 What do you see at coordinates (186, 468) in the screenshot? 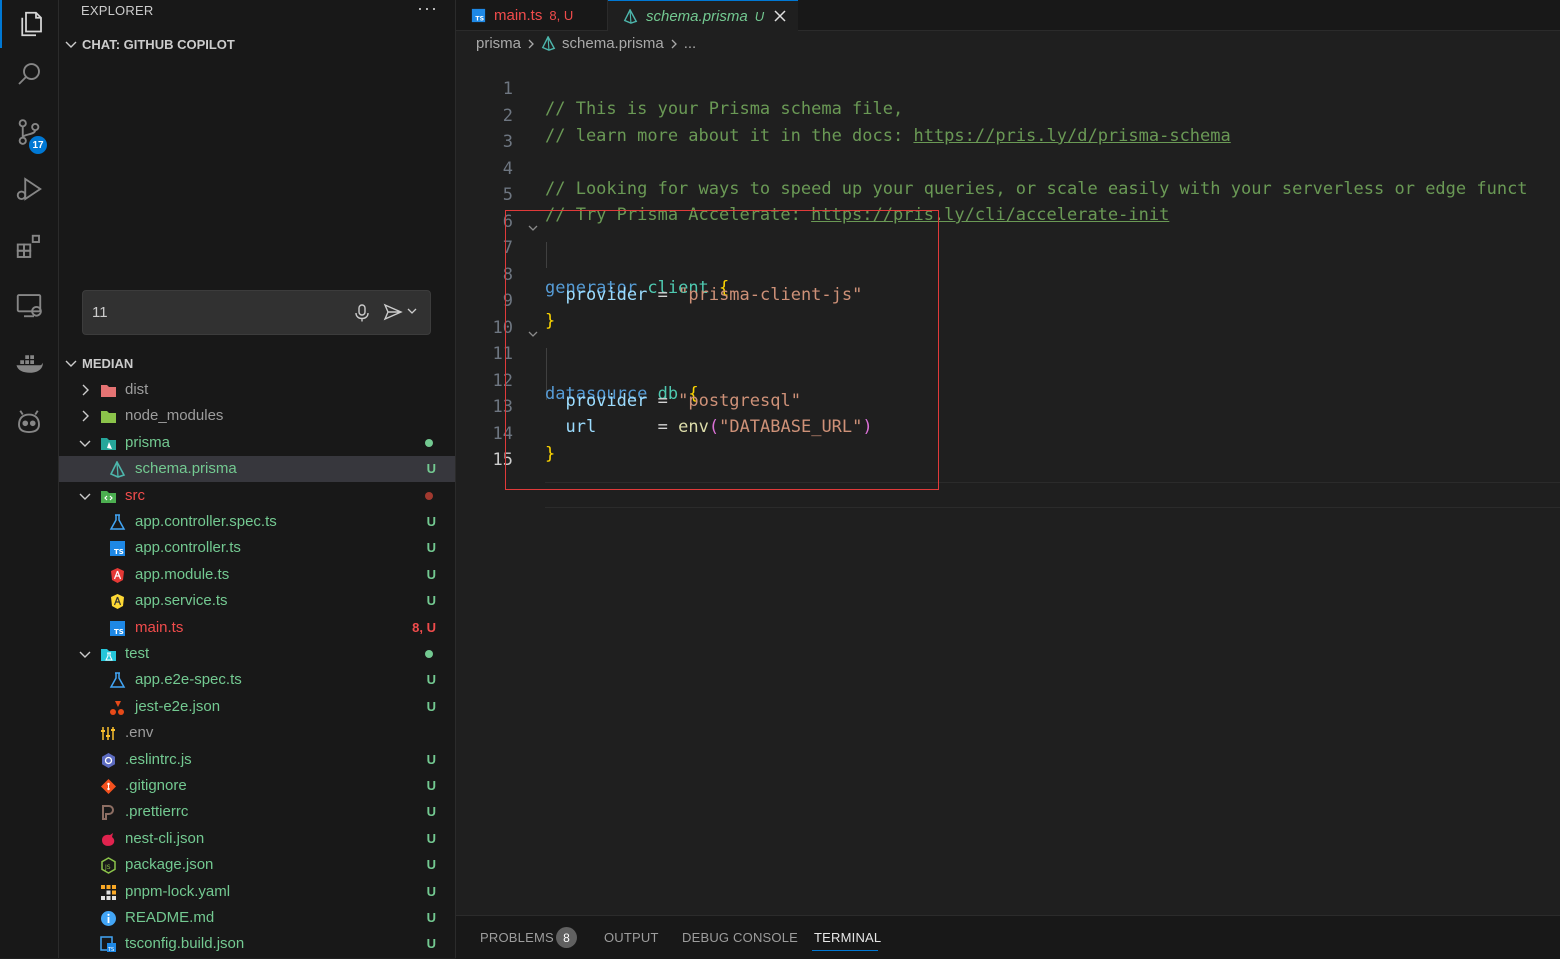
I see `tree-label: schema.prisma` at bounding box center [186, 468].